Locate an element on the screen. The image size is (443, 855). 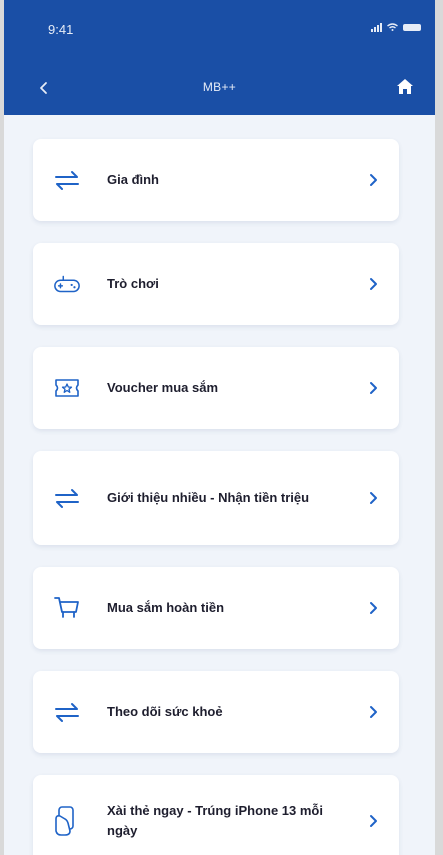
signal-icon is located at coordinates (376, 27).